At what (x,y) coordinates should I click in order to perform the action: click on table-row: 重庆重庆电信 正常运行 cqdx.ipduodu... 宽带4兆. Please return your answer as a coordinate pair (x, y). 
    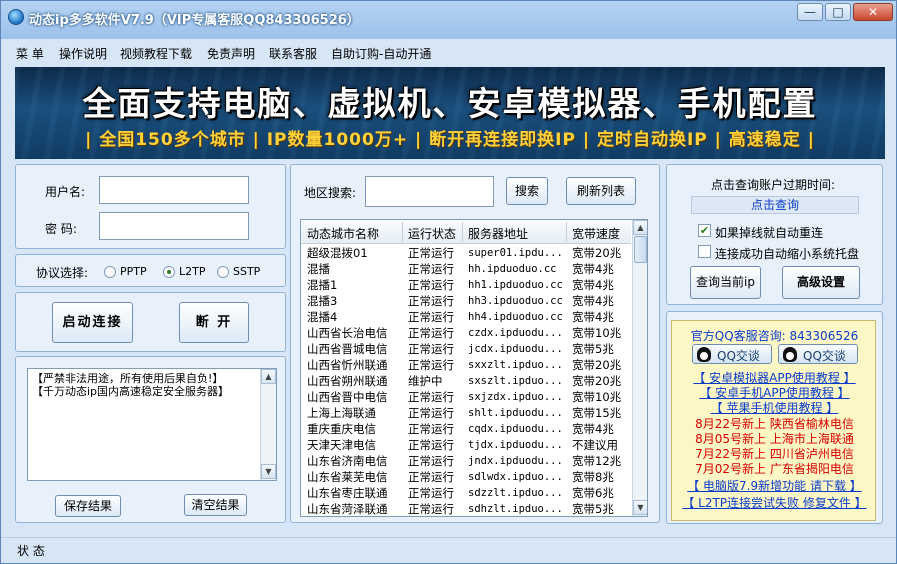
    Looking at the image, I should click on (466, 429).